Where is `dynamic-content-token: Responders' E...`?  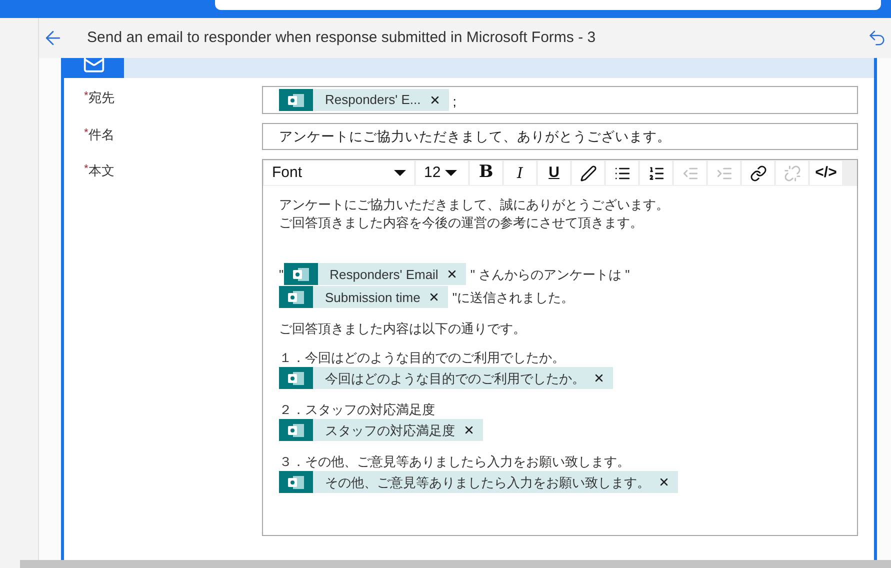 dynamic-content-token: Responders' E... is located at coordinates (364, 100).